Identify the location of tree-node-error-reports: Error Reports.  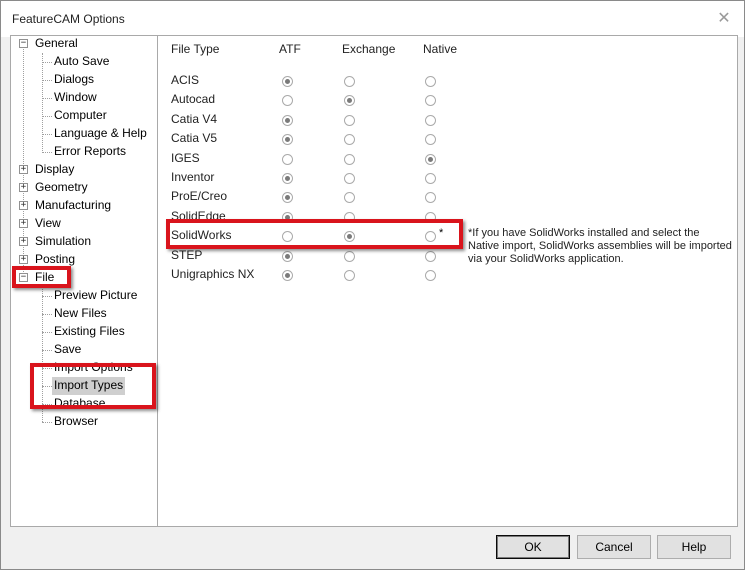
(90, 152).